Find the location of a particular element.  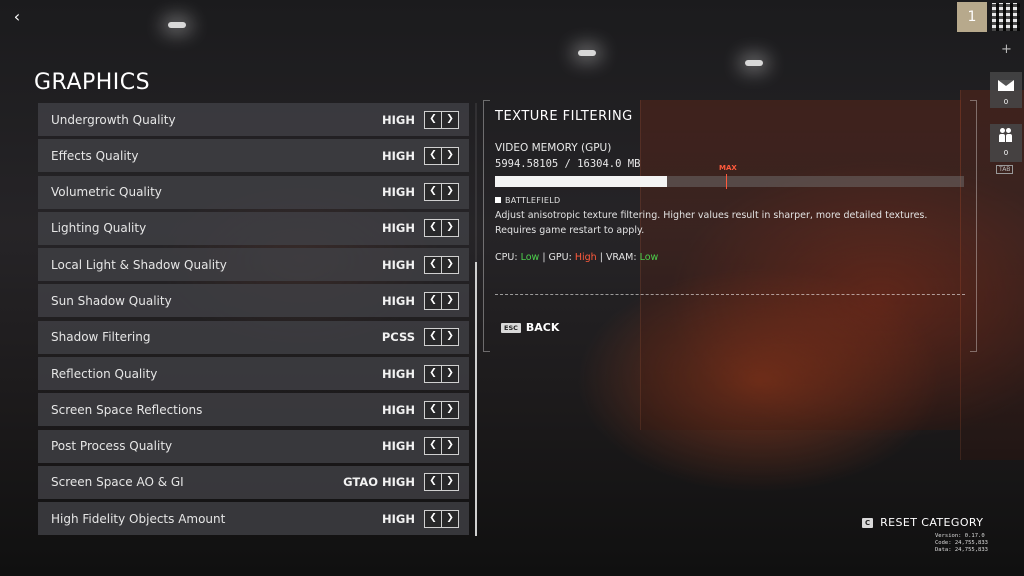

mail-count: 0 is located at coordinates (1006, 102).